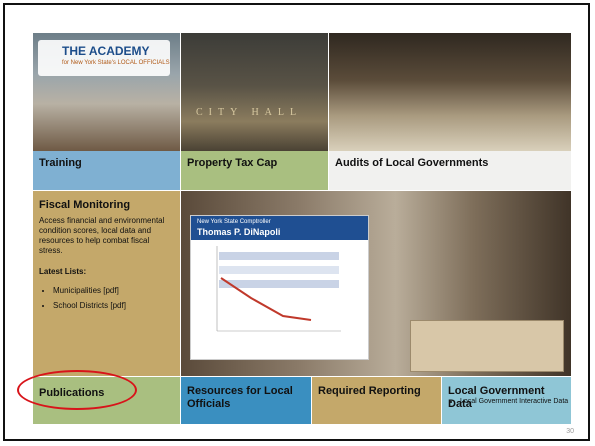 This screenshot has width=595, height=446. Describe the element at coordinates (487, 346) in the screenshot. I see `podium` at that location.